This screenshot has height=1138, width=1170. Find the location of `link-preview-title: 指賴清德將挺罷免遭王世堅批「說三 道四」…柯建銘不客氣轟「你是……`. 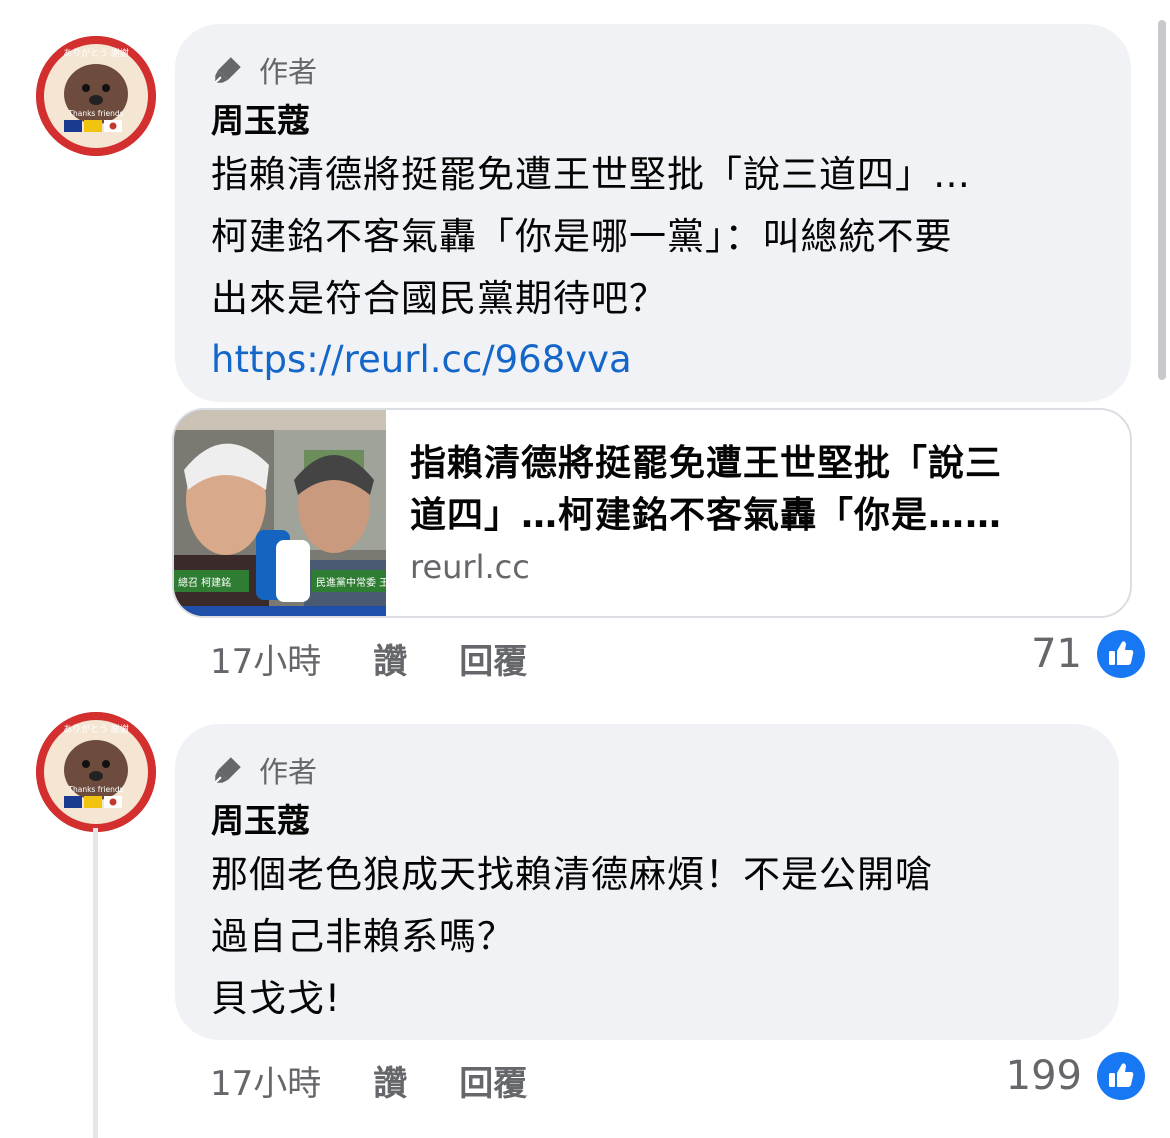

link-preview-title: 指賴清德將挺罷免遭王世堅批「說三 道四」…柯建銘不客氣轟「你是…… is located at coordinates (755, 490).